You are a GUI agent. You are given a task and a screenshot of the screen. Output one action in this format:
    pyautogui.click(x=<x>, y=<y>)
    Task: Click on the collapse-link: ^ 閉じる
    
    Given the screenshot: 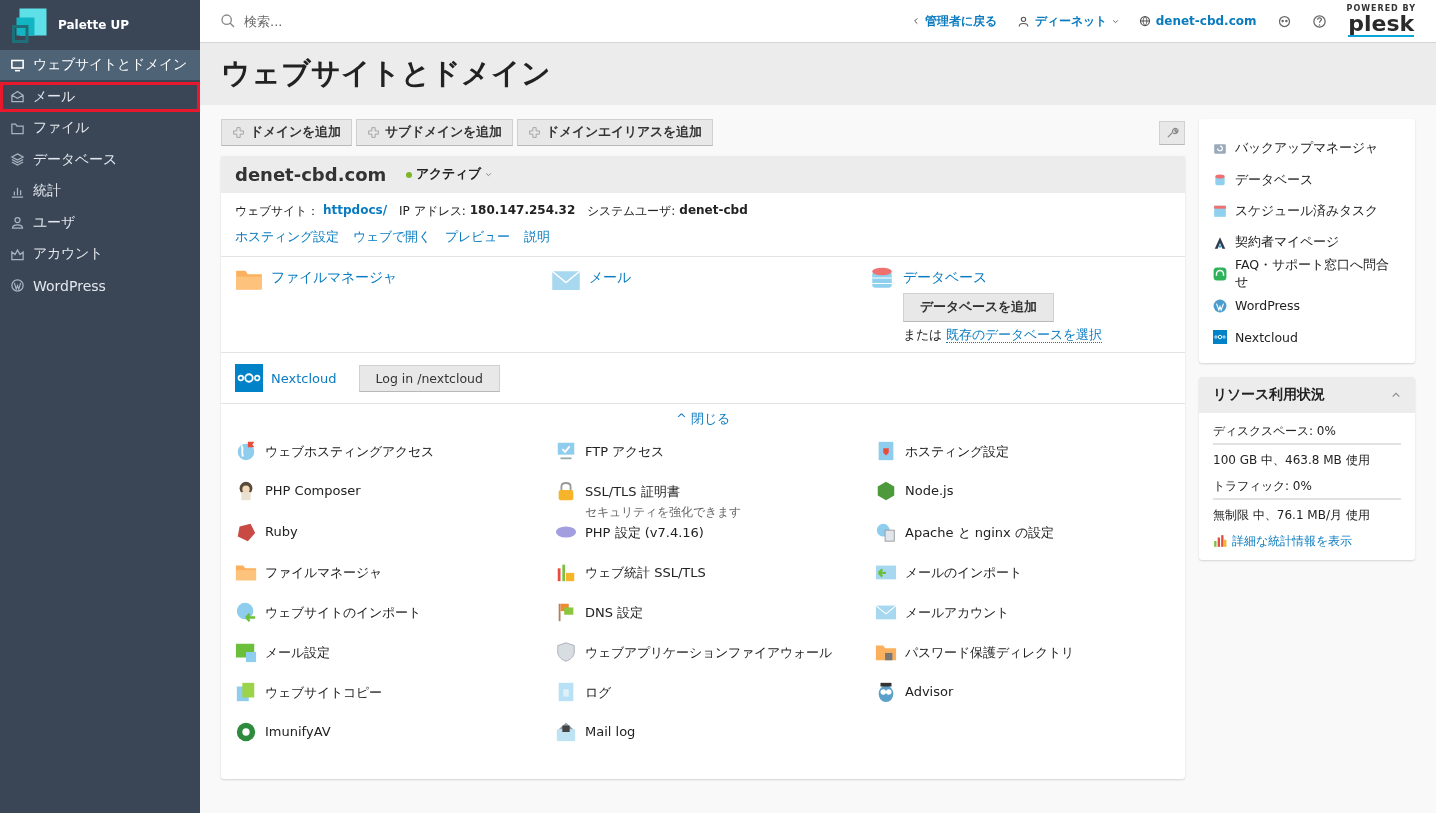 What is the action you would take?
    pyautogui.click(x=703, y=419)
    